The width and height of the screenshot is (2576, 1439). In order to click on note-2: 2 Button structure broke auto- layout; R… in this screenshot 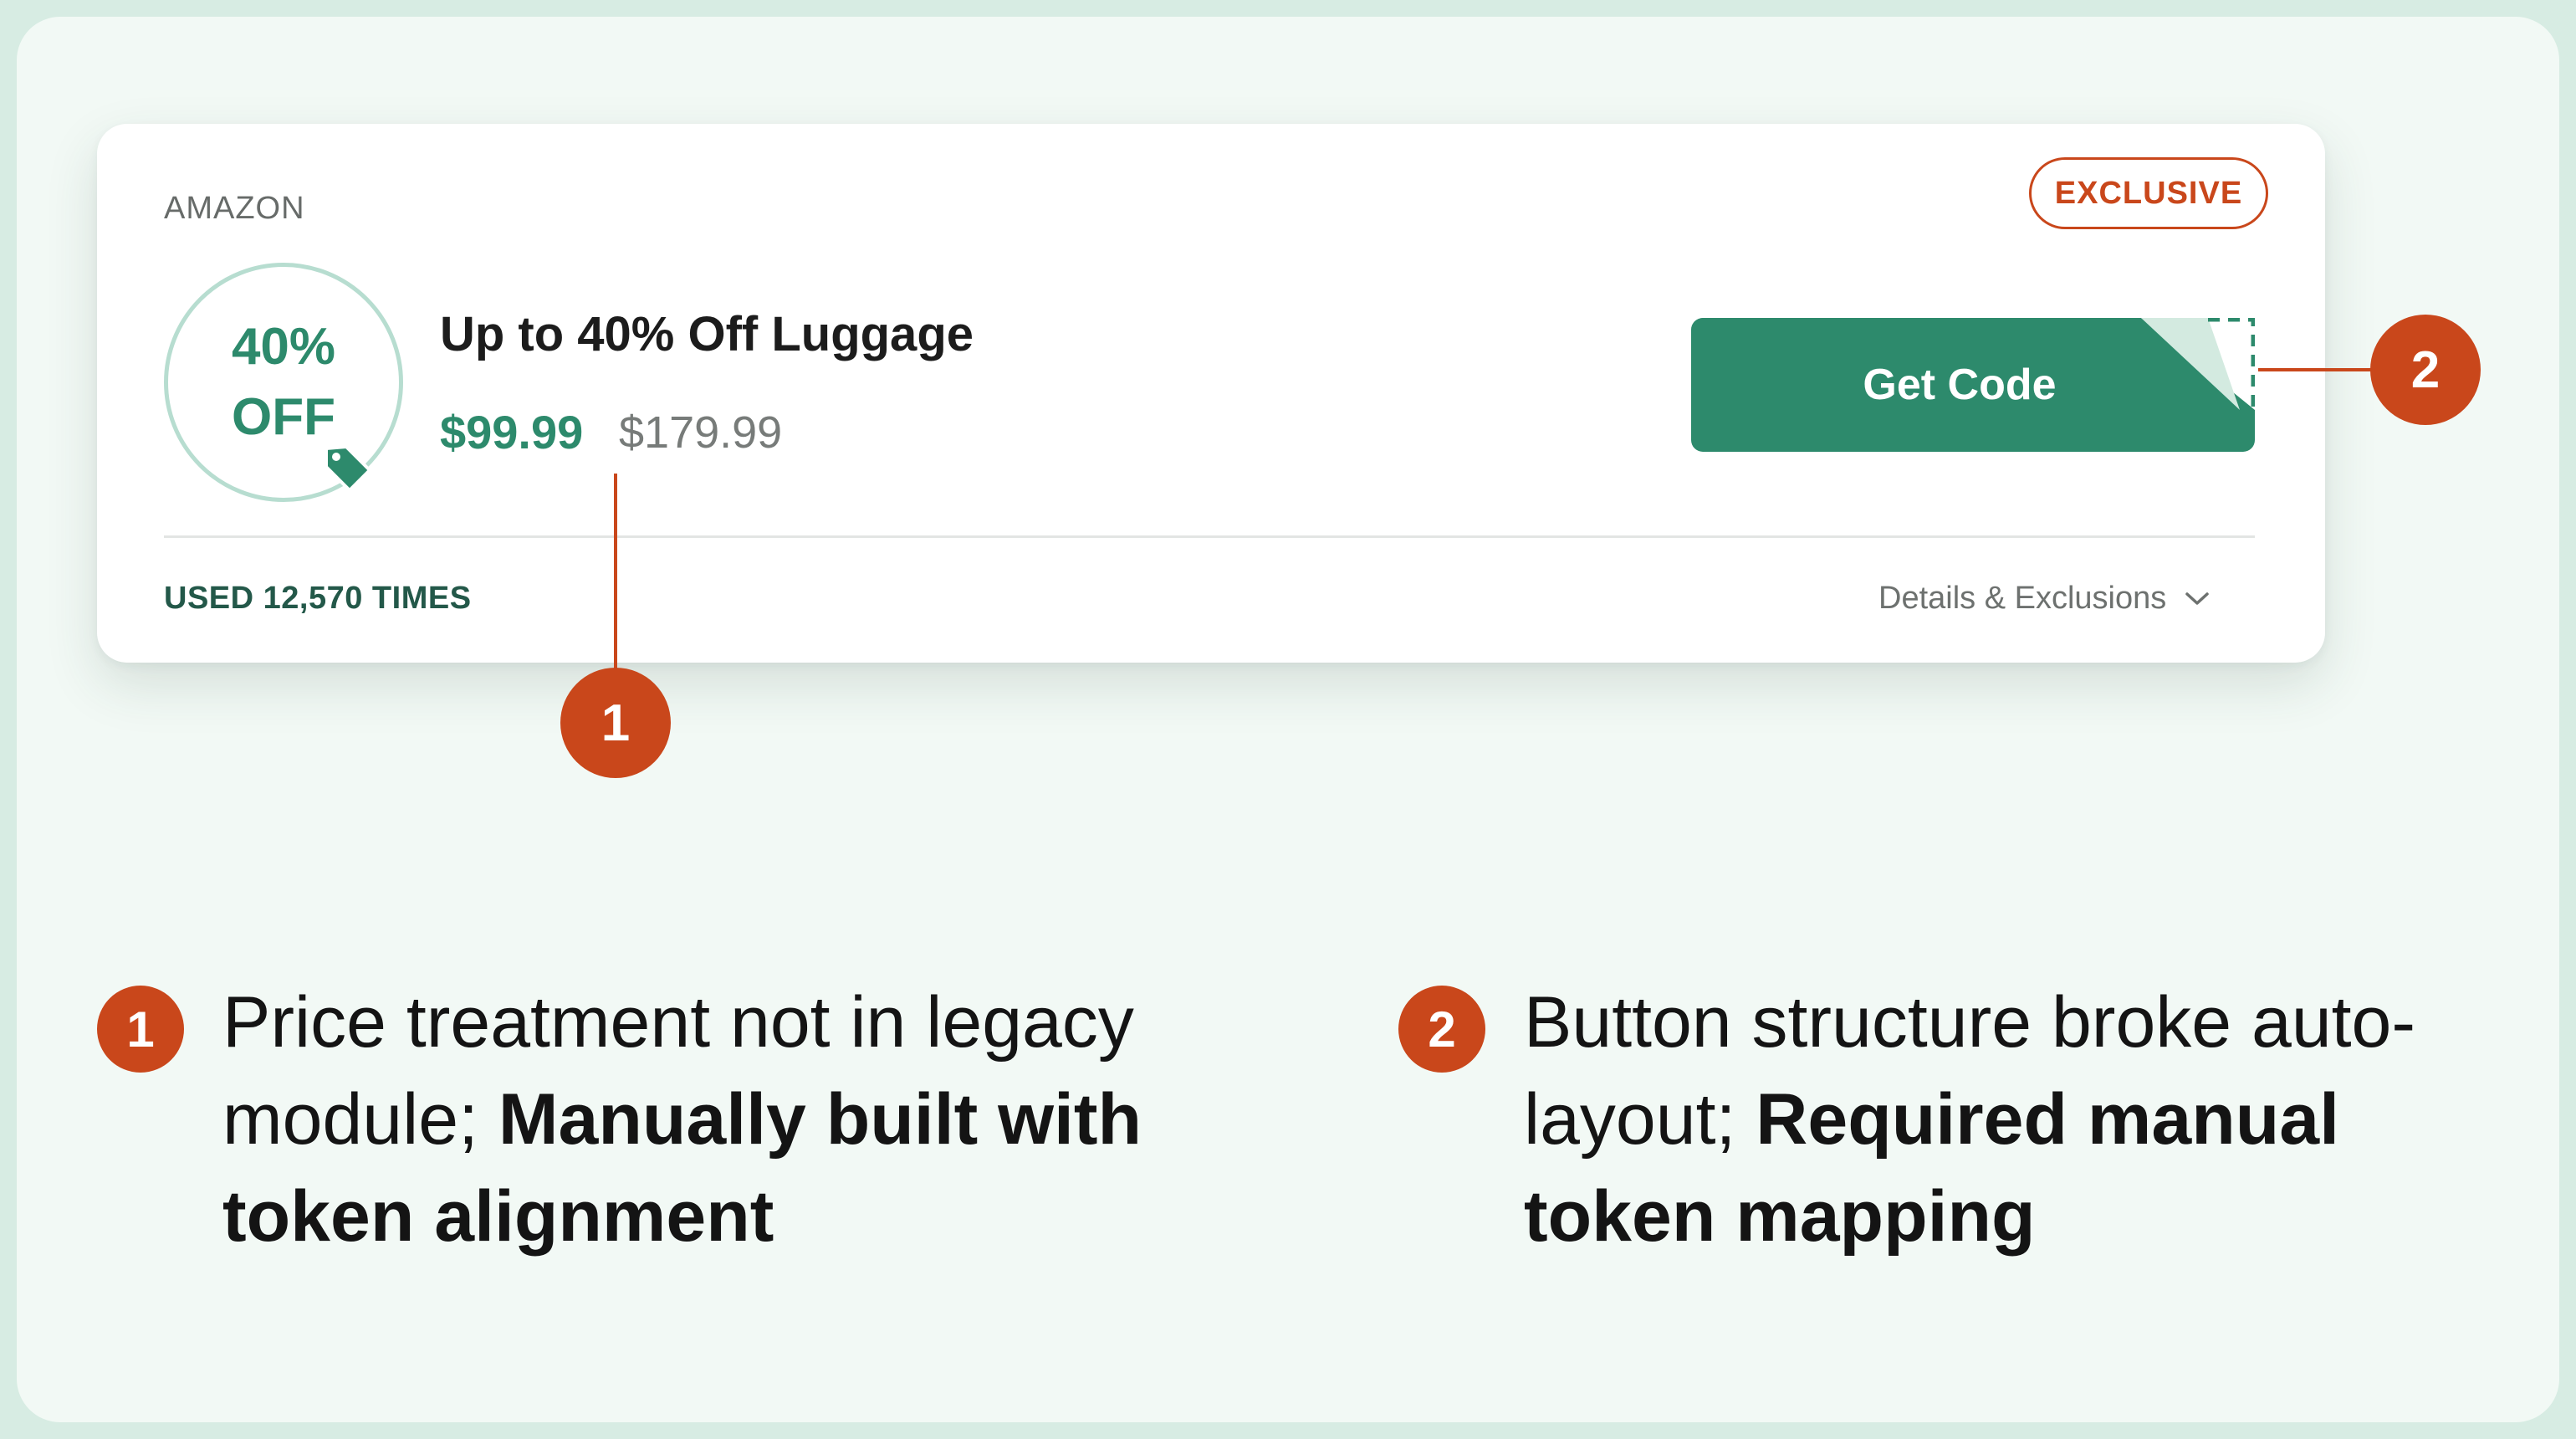, I will do `click(1906, 1119)`.